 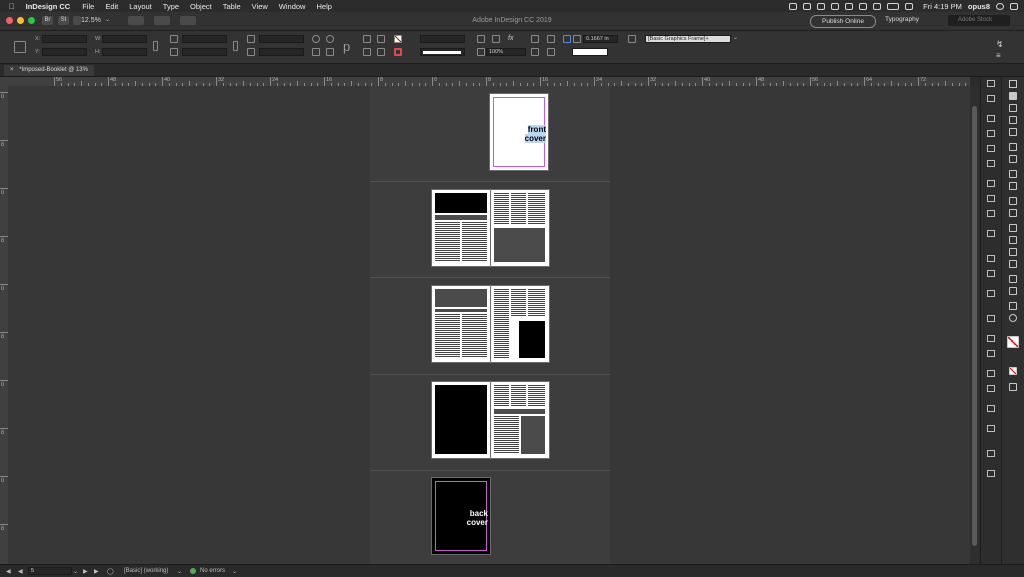 What do you see at coordinates (281, 39) in the screenshot?
I see `rotation-field` at bounding box center [281, 39].